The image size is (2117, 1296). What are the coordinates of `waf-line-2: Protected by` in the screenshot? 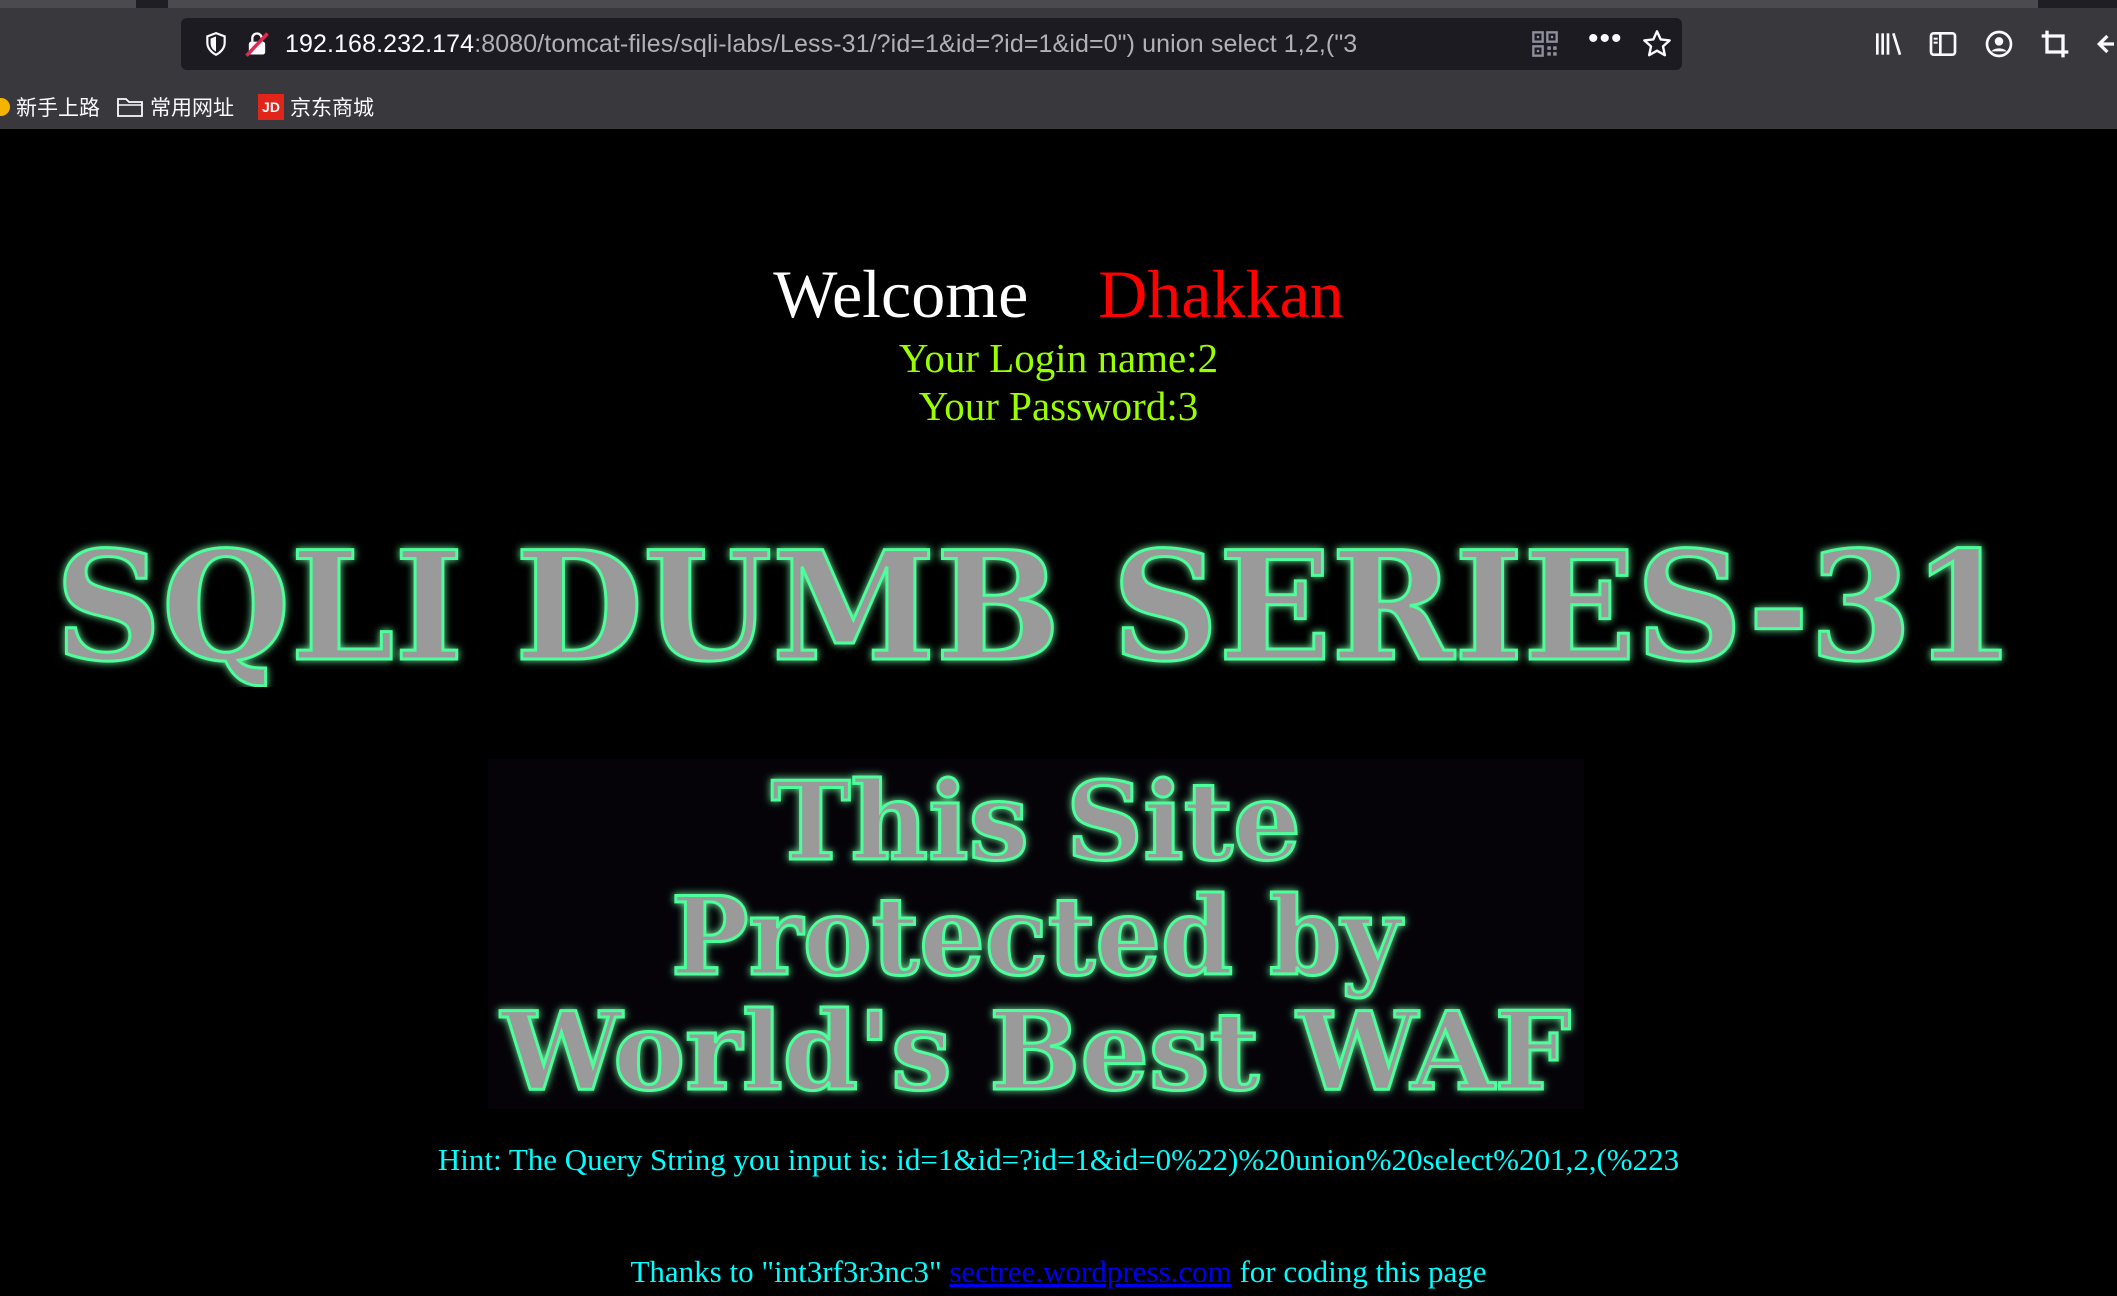 It's located at (1037, 937).